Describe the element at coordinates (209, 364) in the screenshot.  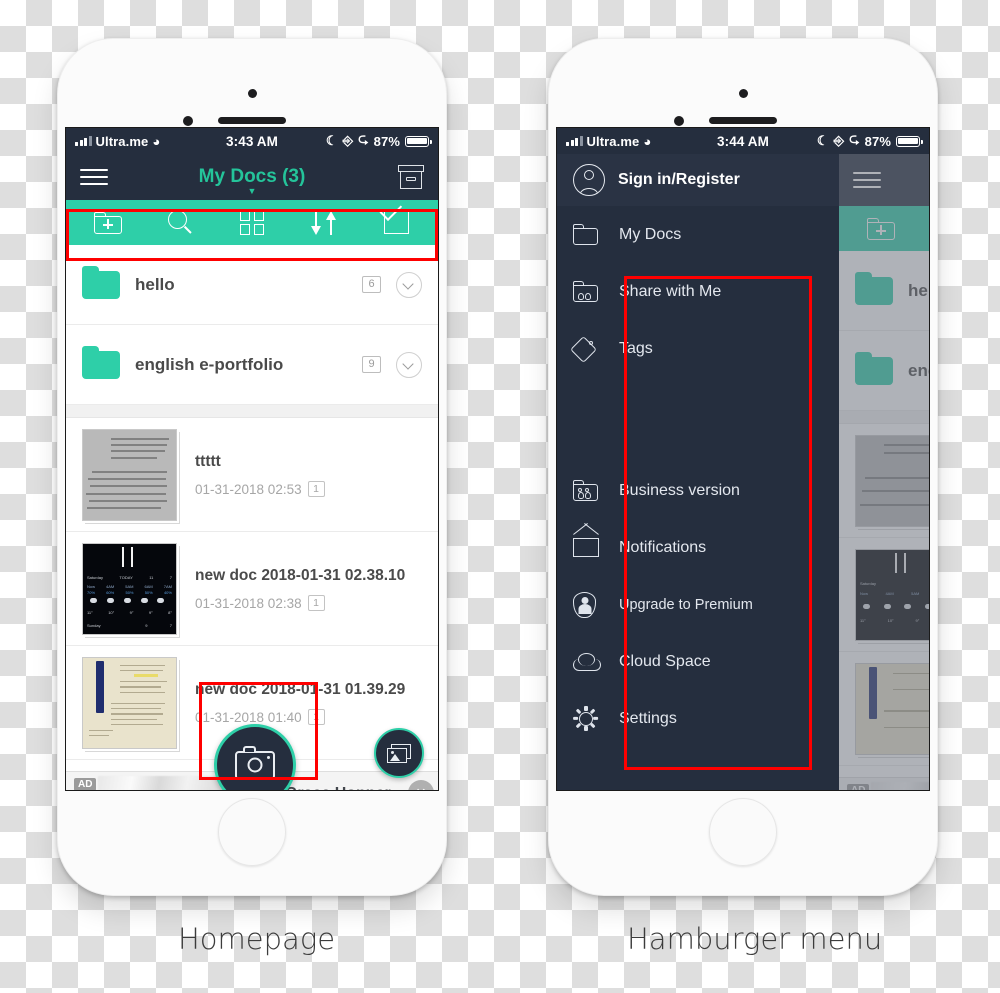
I see `folder-name: english e-portfolio` at that location.